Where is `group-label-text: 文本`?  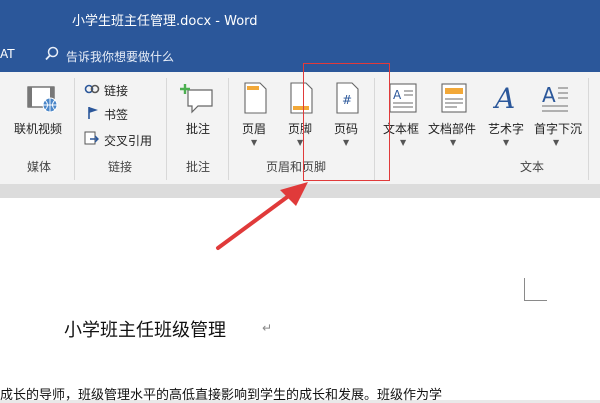
group-label-text: 文本 is located at coordinates (532, 167).